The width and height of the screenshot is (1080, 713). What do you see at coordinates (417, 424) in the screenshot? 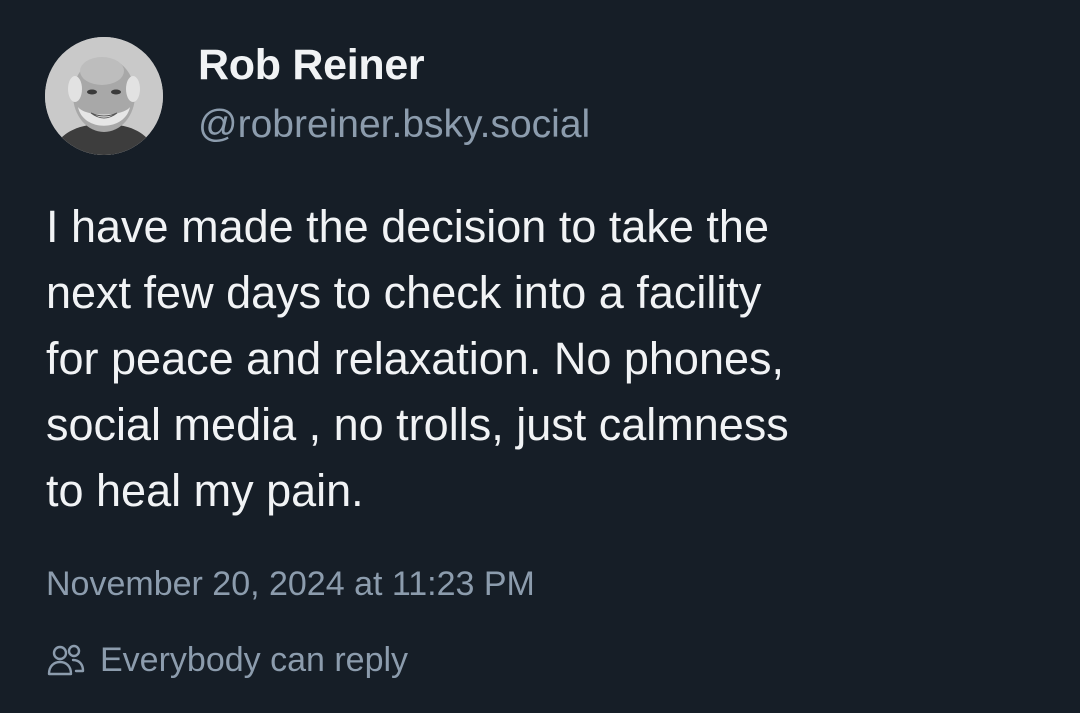
I see `post-text-line: social media , no trolls, just calmness` at bounding box center [417, 424].